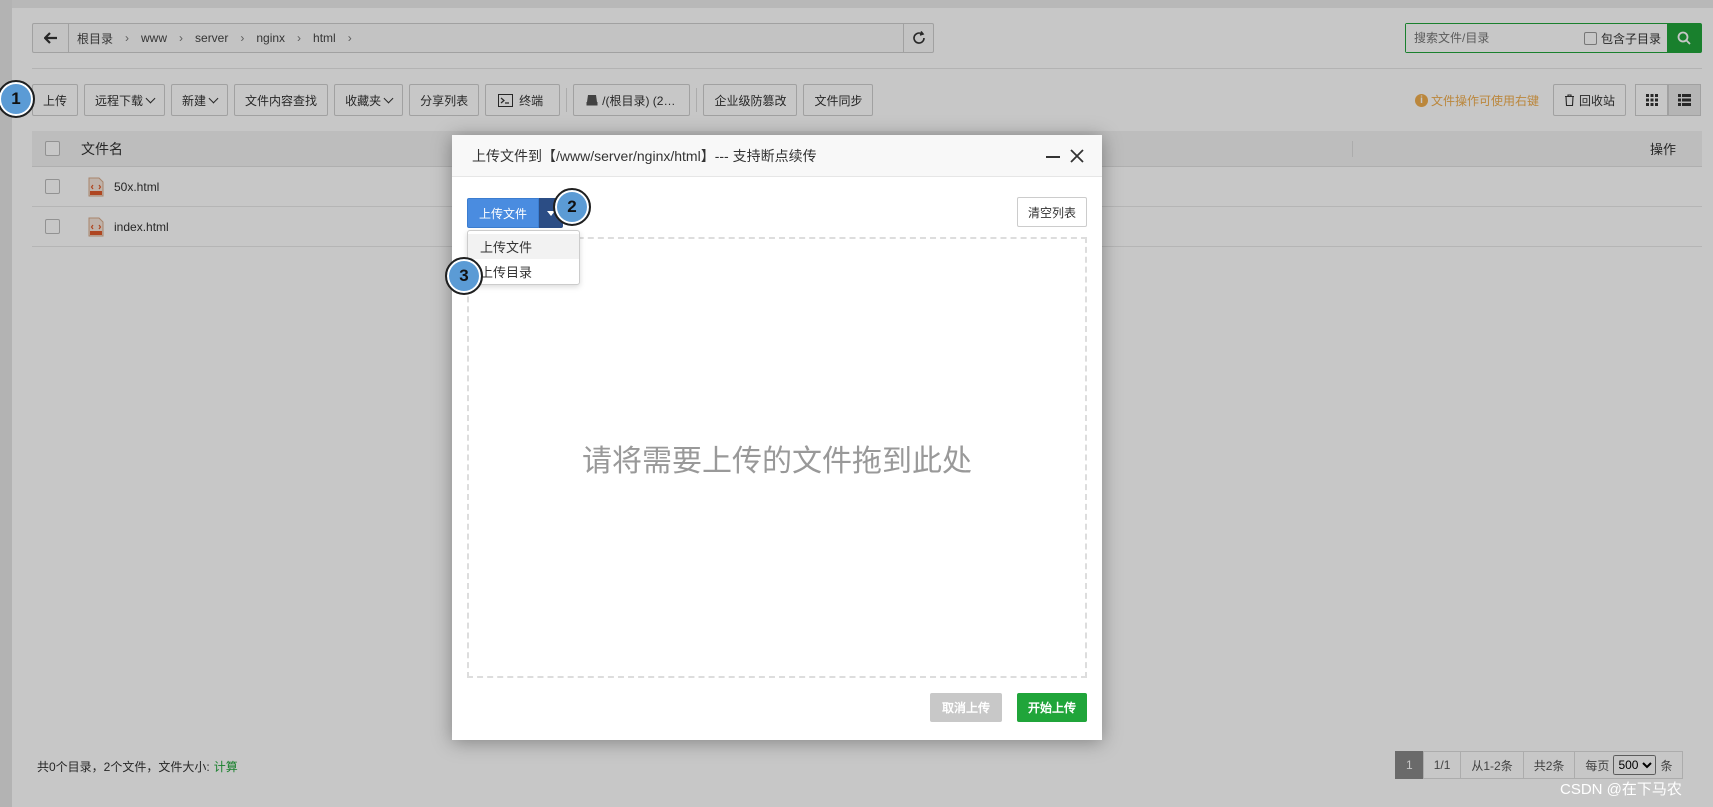 This screenshot has height=807, width=1713. Describe the element at coordinates (523, 246) in the screenshot. I see `menu-item-upload-file: 上传文件` at that location.